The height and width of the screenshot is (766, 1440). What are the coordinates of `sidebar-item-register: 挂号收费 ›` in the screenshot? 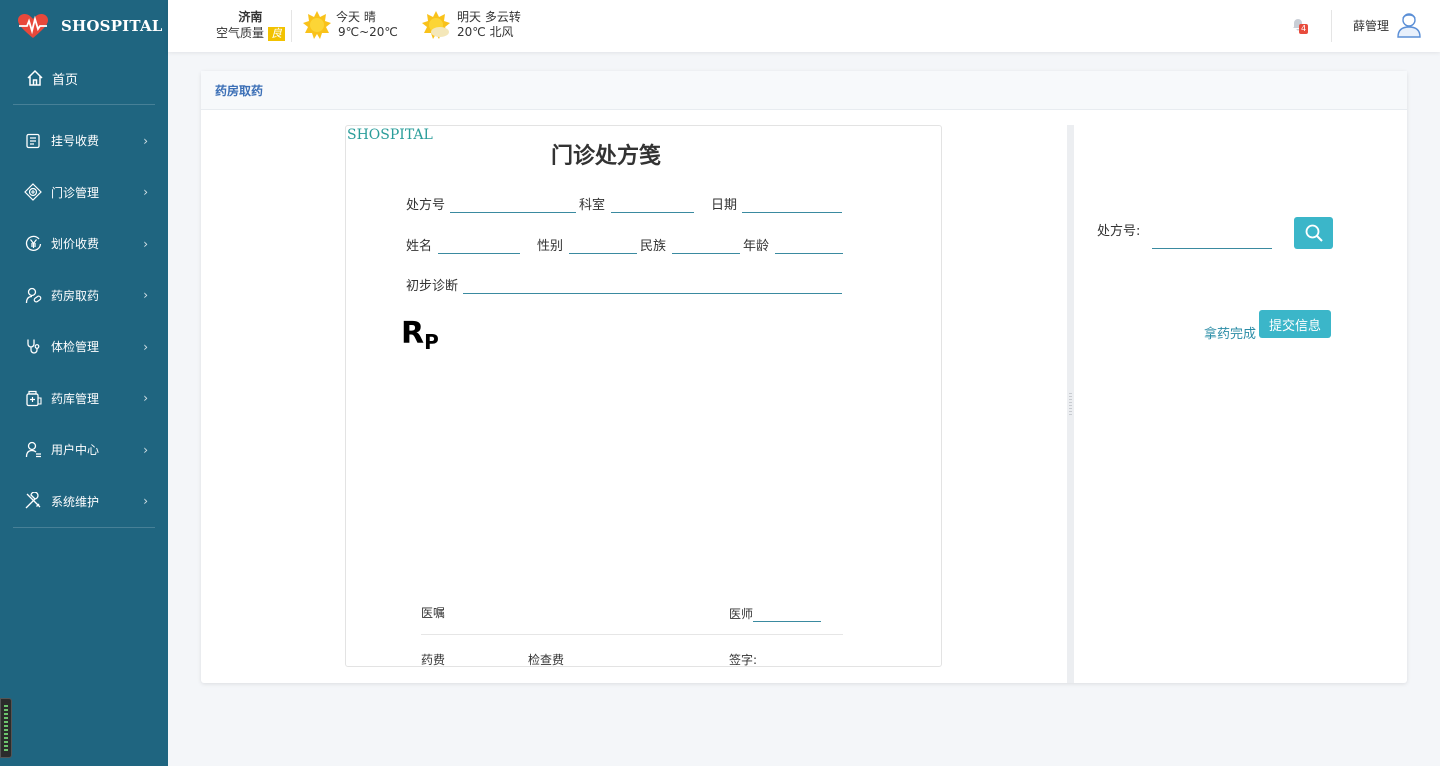 It's located at (84, 141).